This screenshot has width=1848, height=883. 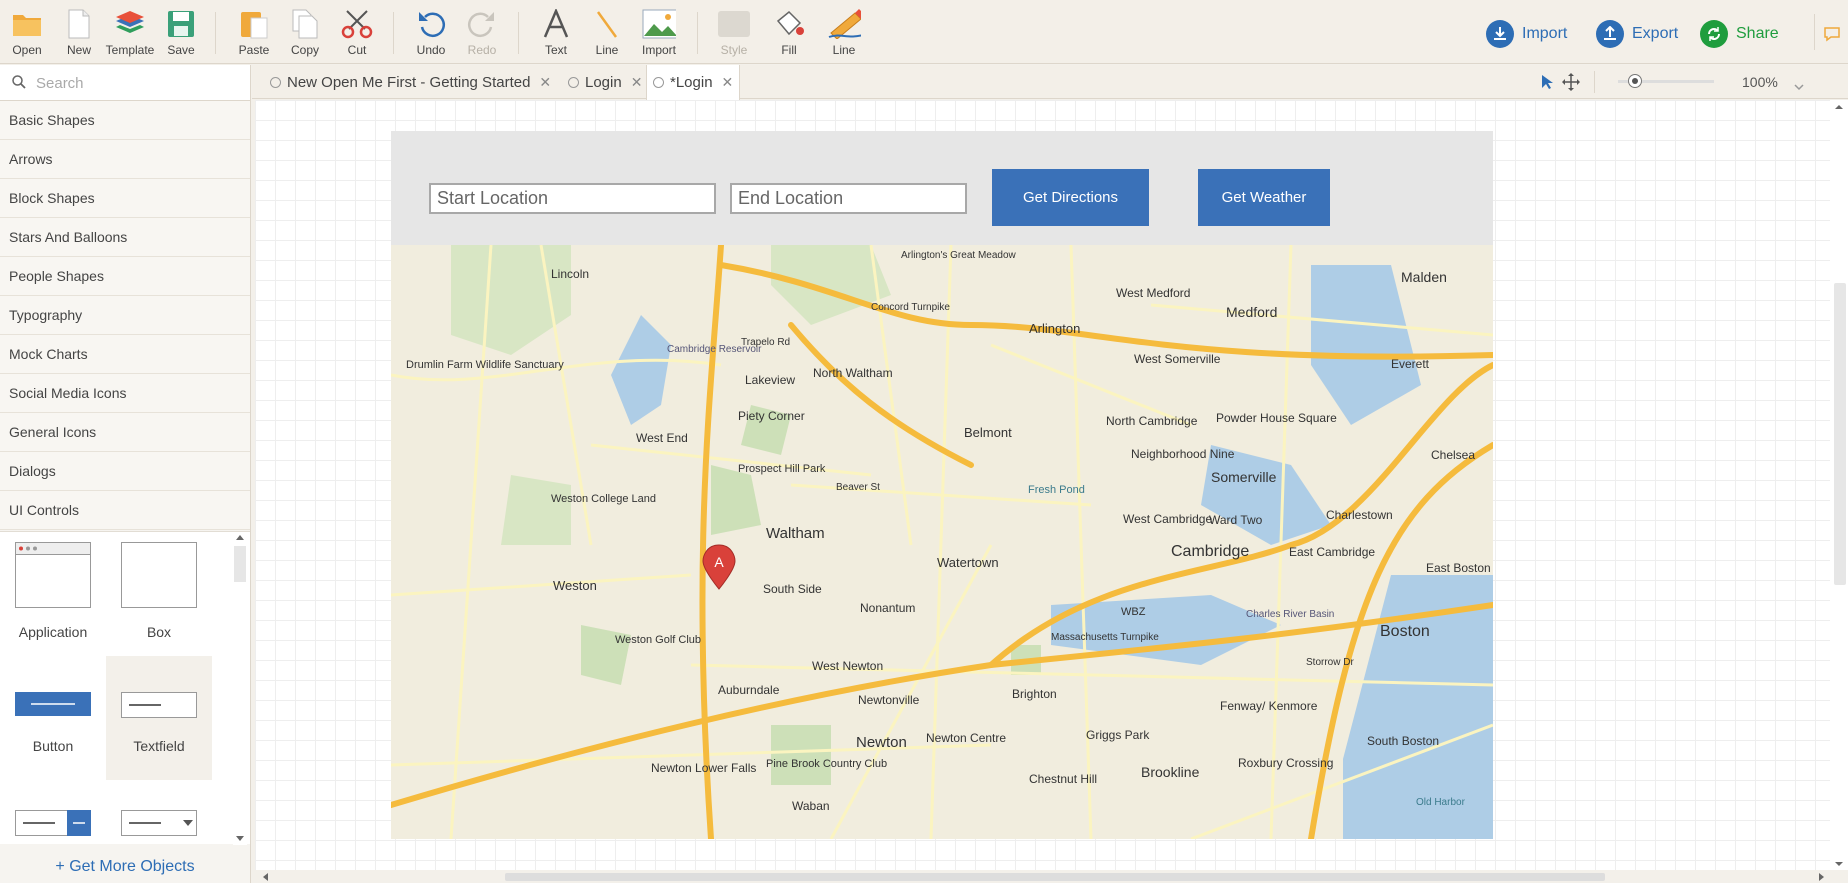 What do you see at coordinates (1210, 551) in the screenshot?
I see `svg-text: Cambridge` at bounding box center [1210, 551].